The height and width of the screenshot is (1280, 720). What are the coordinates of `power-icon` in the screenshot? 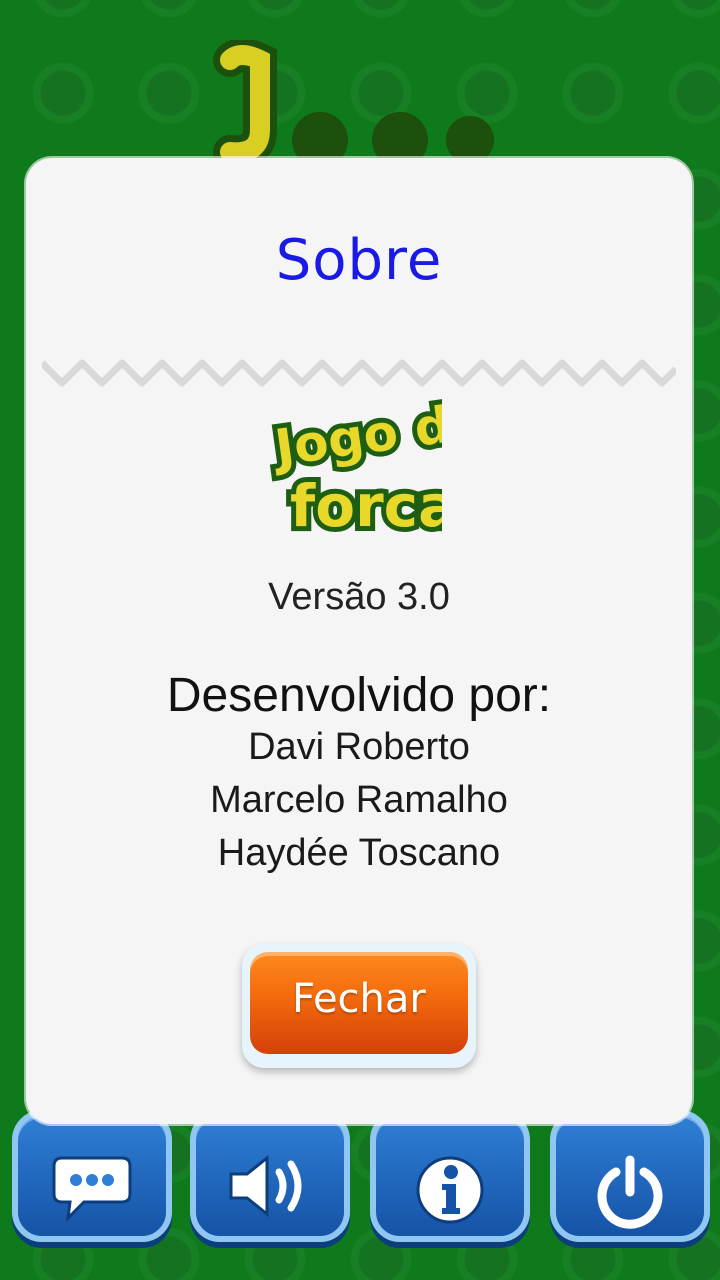 It's located at (630, 1192).